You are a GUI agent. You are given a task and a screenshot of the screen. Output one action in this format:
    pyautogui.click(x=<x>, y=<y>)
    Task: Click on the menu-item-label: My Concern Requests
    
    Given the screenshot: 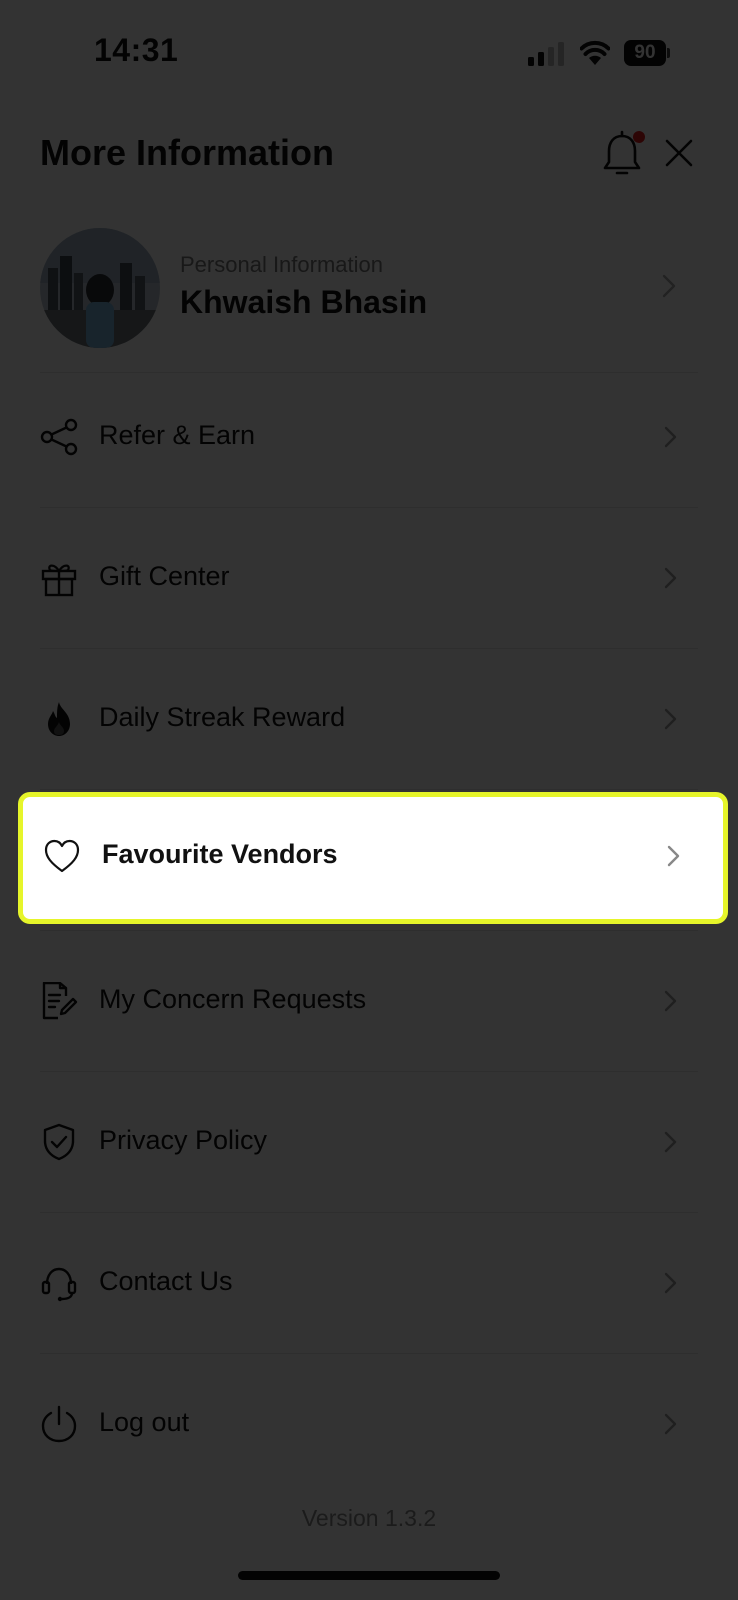 What is the action you would take?
    pyautogui.click(x=233, y=999)
    